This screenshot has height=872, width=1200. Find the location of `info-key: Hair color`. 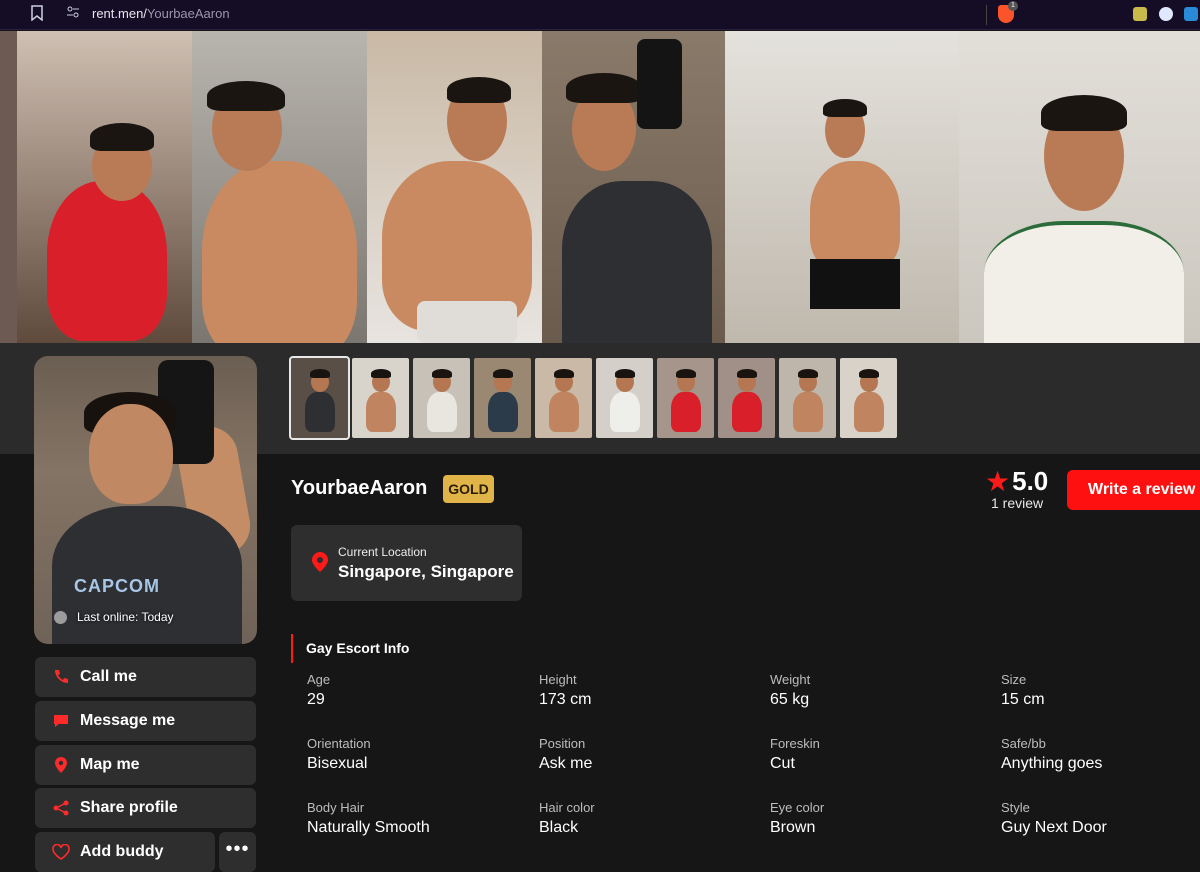

info-key: Hair color is located at coordinates (567, 807).